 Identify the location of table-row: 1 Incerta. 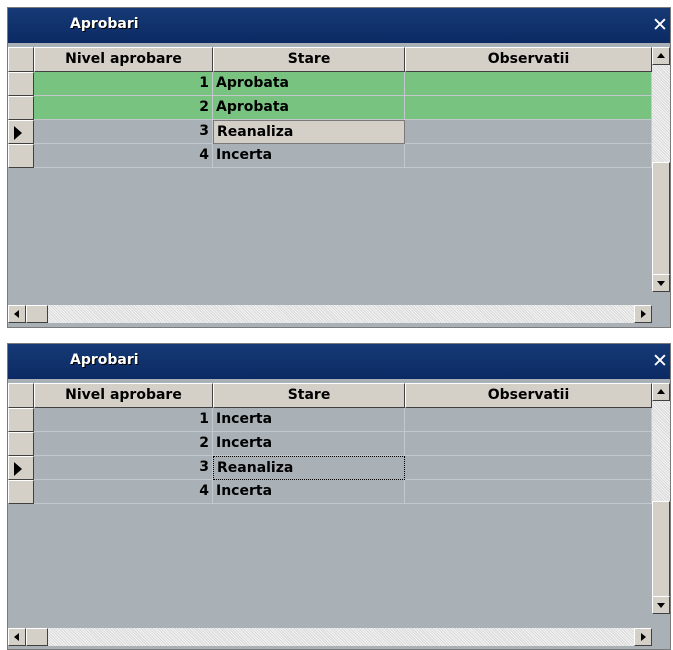
(330, 420).